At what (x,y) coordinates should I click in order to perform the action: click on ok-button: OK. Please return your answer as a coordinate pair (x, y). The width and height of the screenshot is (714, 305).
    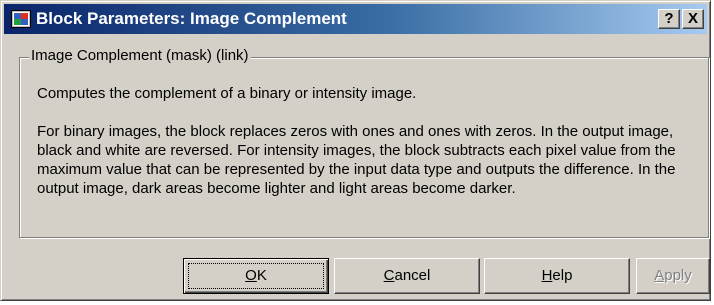
    Looking at the image, I should click on (256, 276).